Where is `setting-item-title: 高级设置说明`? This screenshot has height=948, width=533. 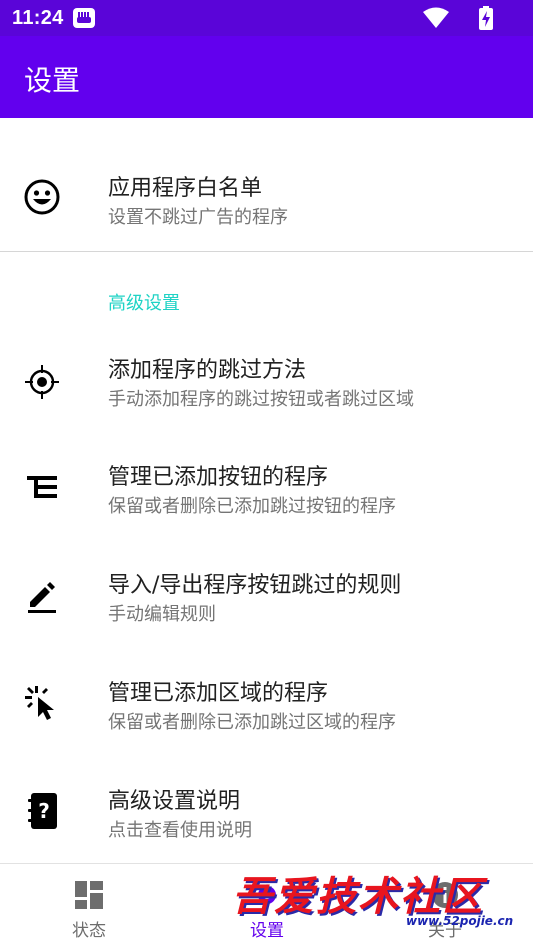
setting-item-title: 高级设置说明 is located at coordinates (174, 801).